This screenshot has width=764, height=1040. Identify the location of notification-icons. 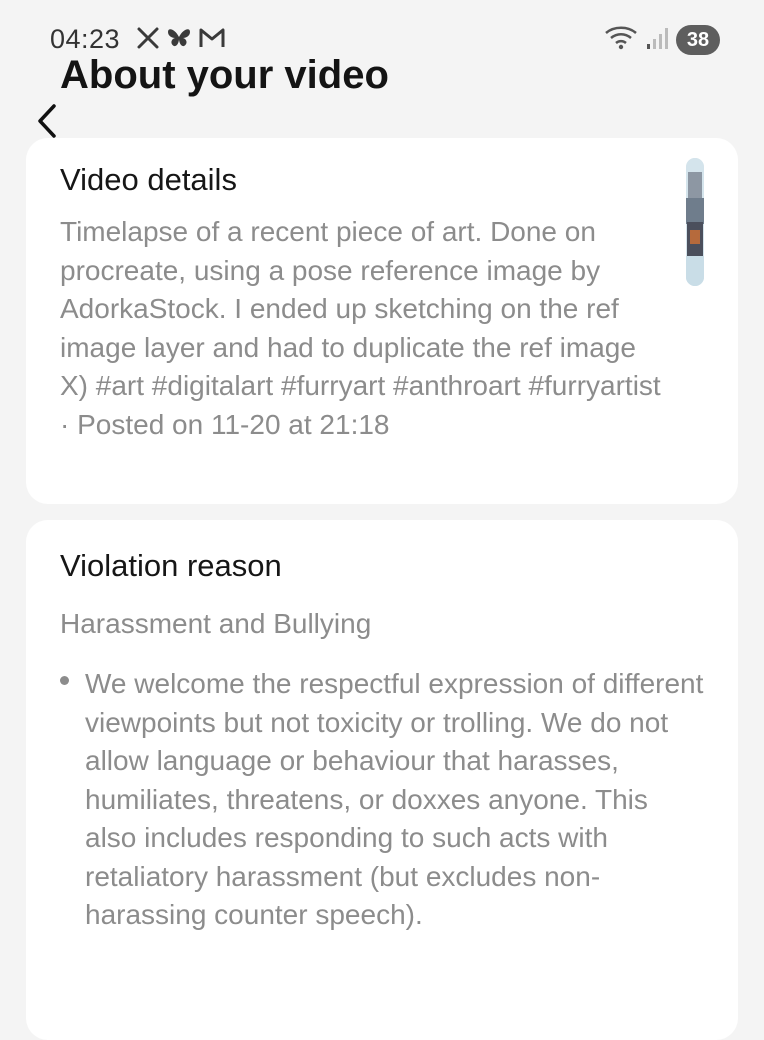
(181, 40).